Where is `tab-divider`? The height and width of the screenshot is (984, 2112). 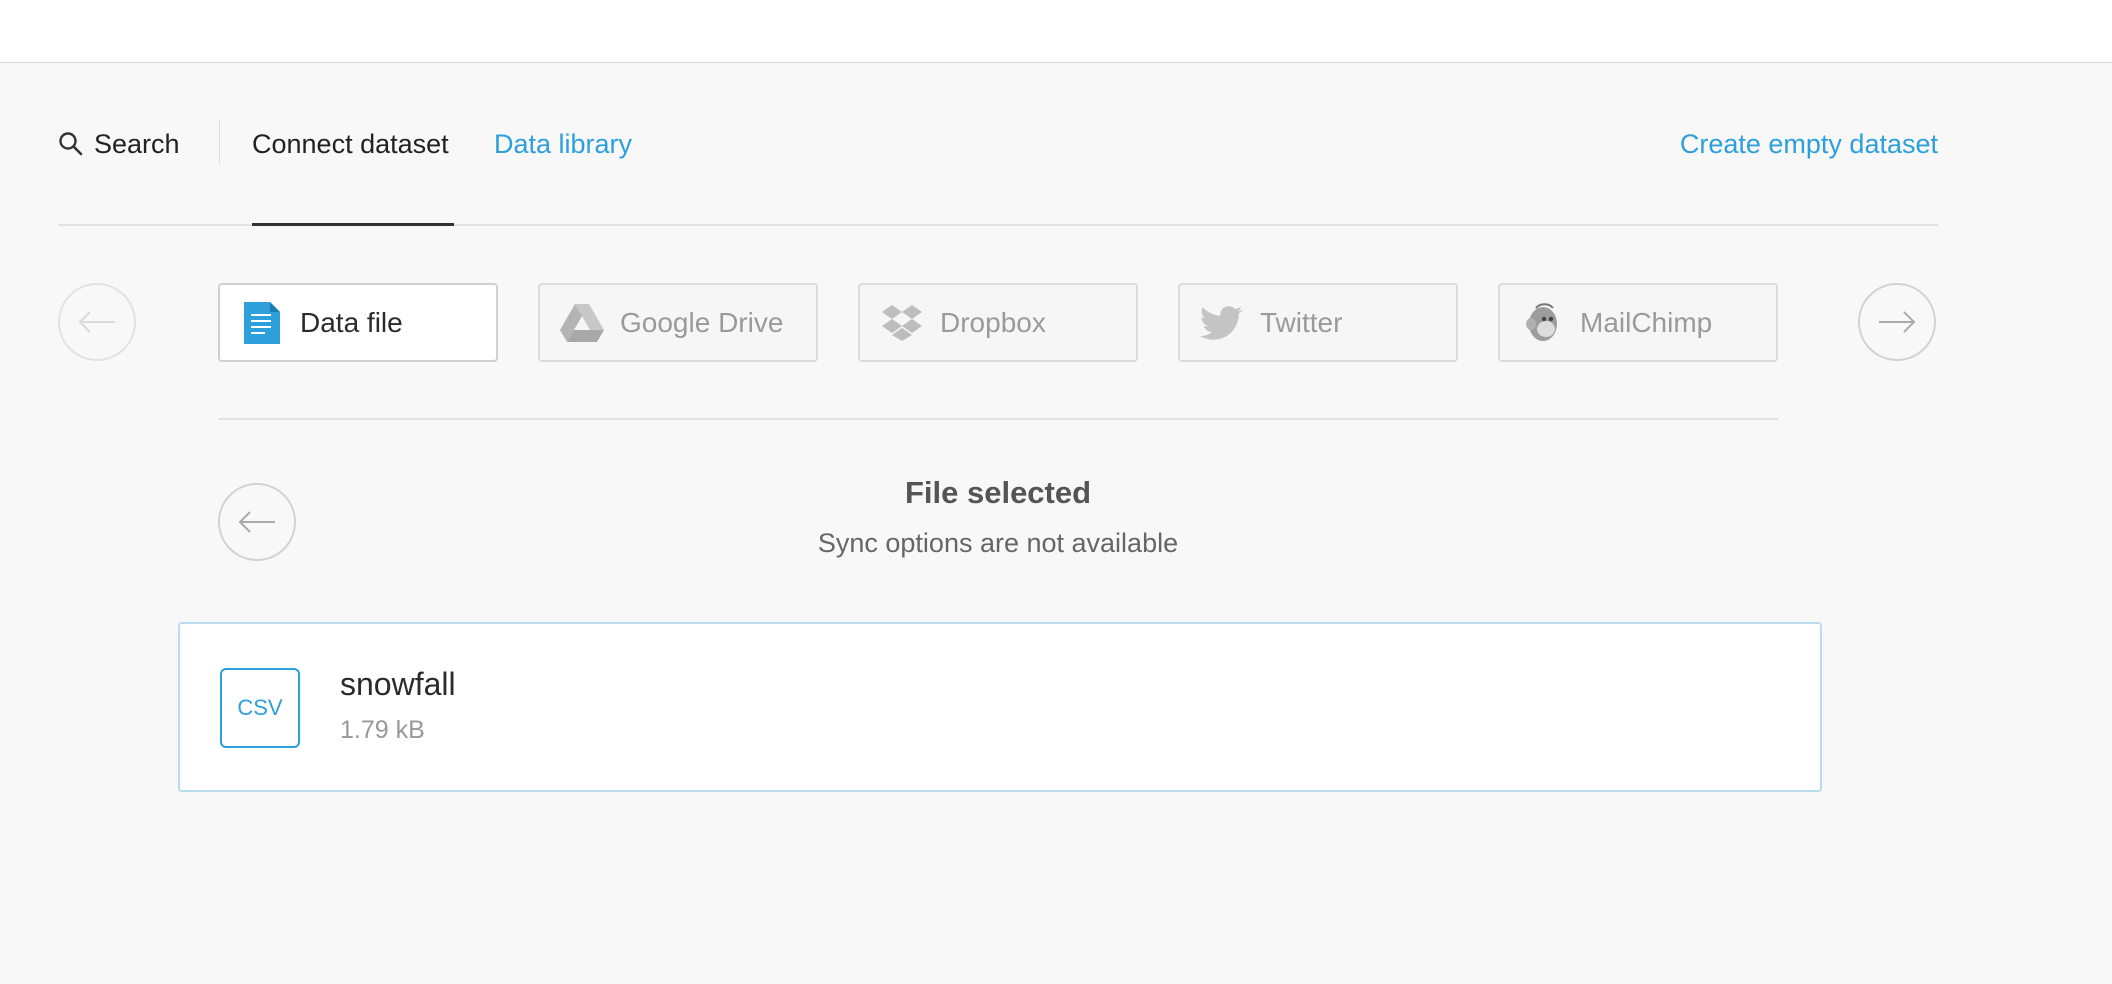
tab-divider is located at coordinates (219, 142).